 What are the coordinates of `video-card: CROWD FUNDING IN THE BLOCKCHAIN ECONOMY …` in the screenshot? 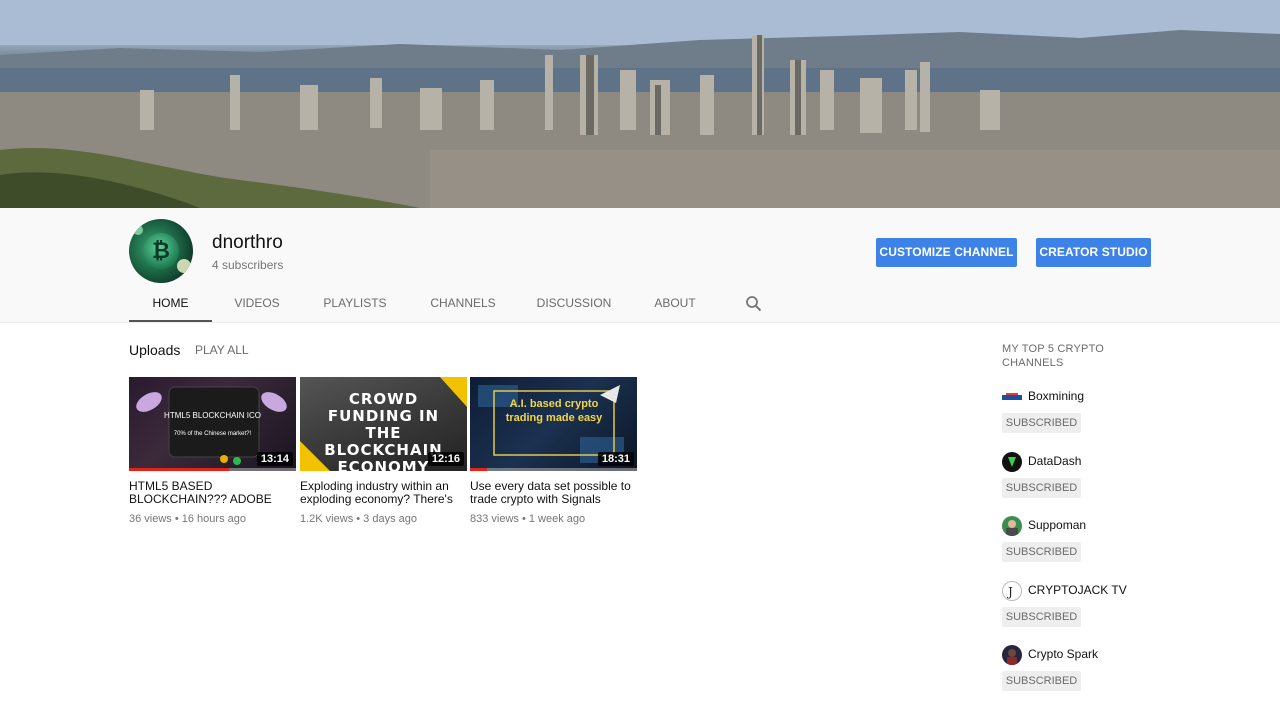 It's located at (383, 451).